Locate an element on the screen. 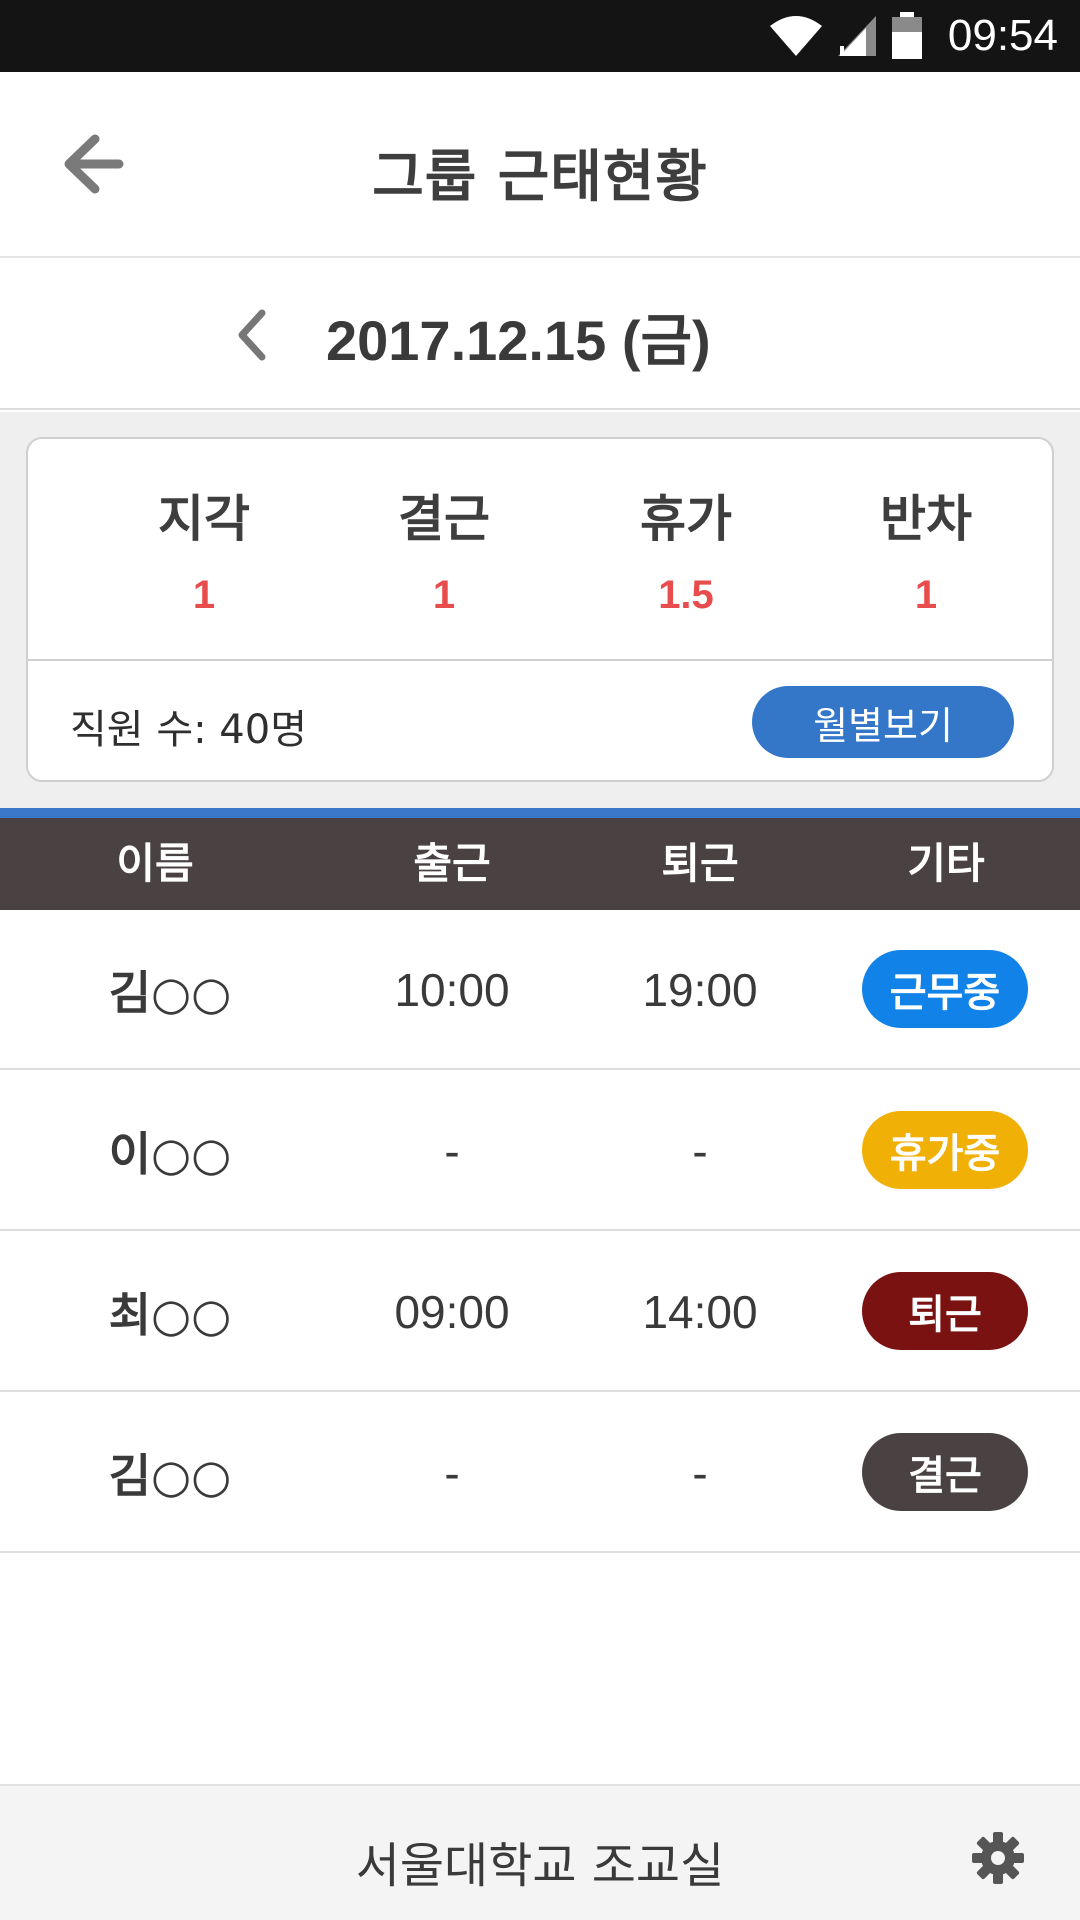 This screenshot has width=1080, height=1920. accent-divider is located at coordinates (540, 813).